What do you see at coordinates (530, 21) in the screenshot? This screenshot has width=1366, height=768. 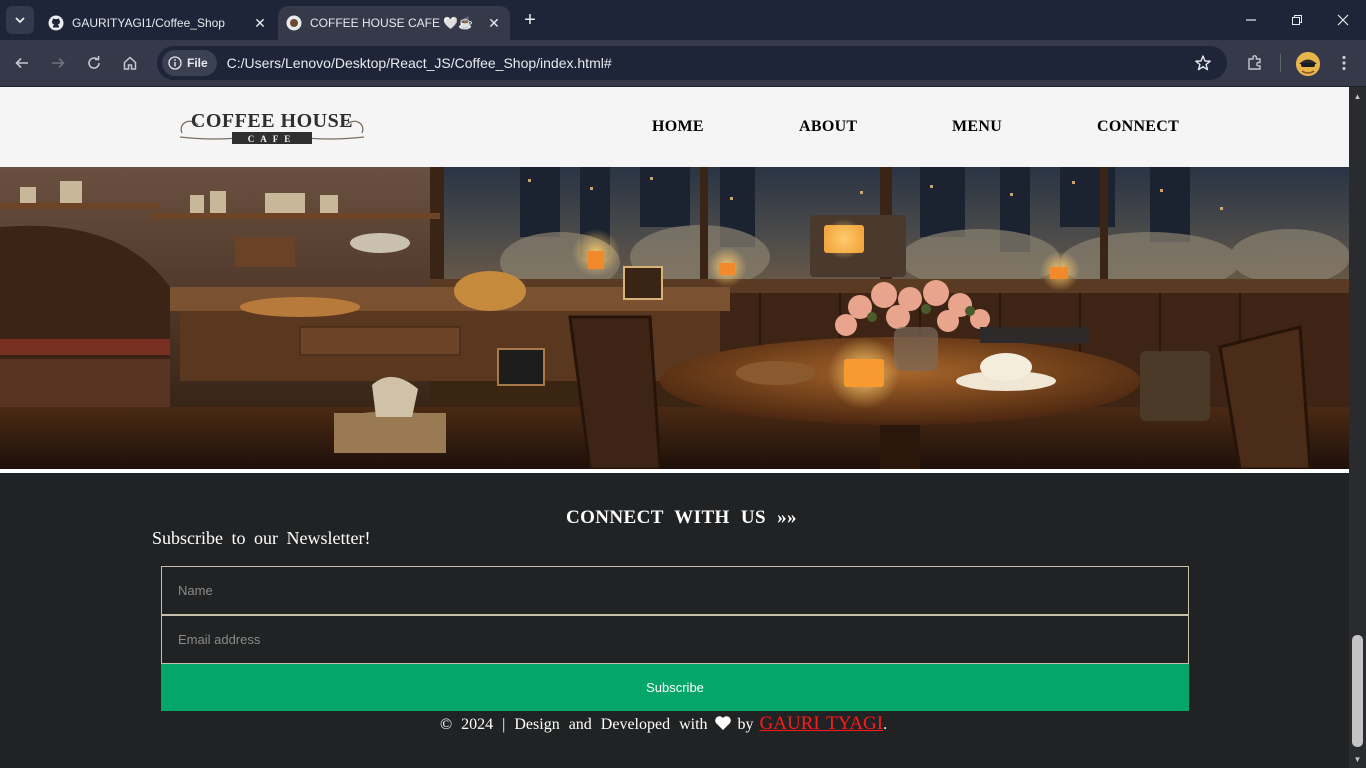 I see `new-tab-button: +` at bounding box center [530, 21].